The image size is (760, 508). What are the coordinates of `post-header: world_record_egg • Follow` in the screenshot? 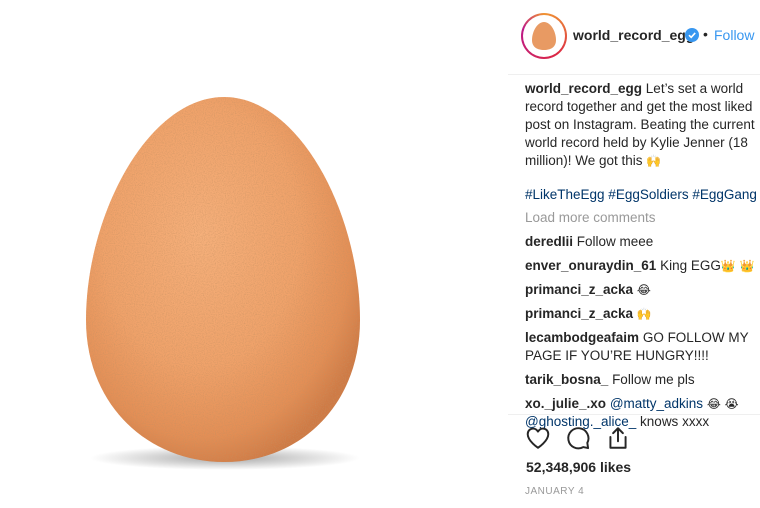 It's located at (634, 37).